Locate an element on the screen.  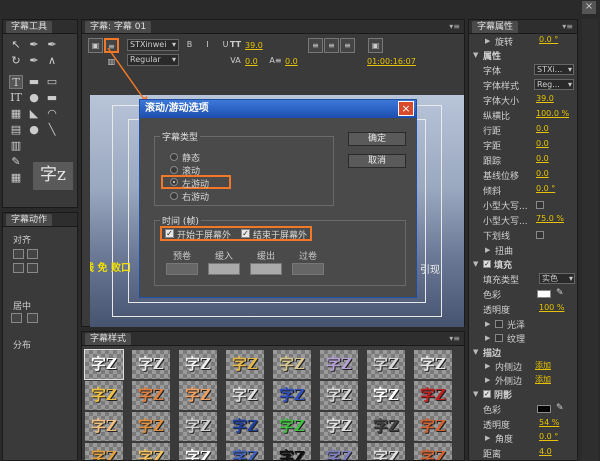
end-offscreen-checkbox: ✓ is located at coordinates (245, 233).